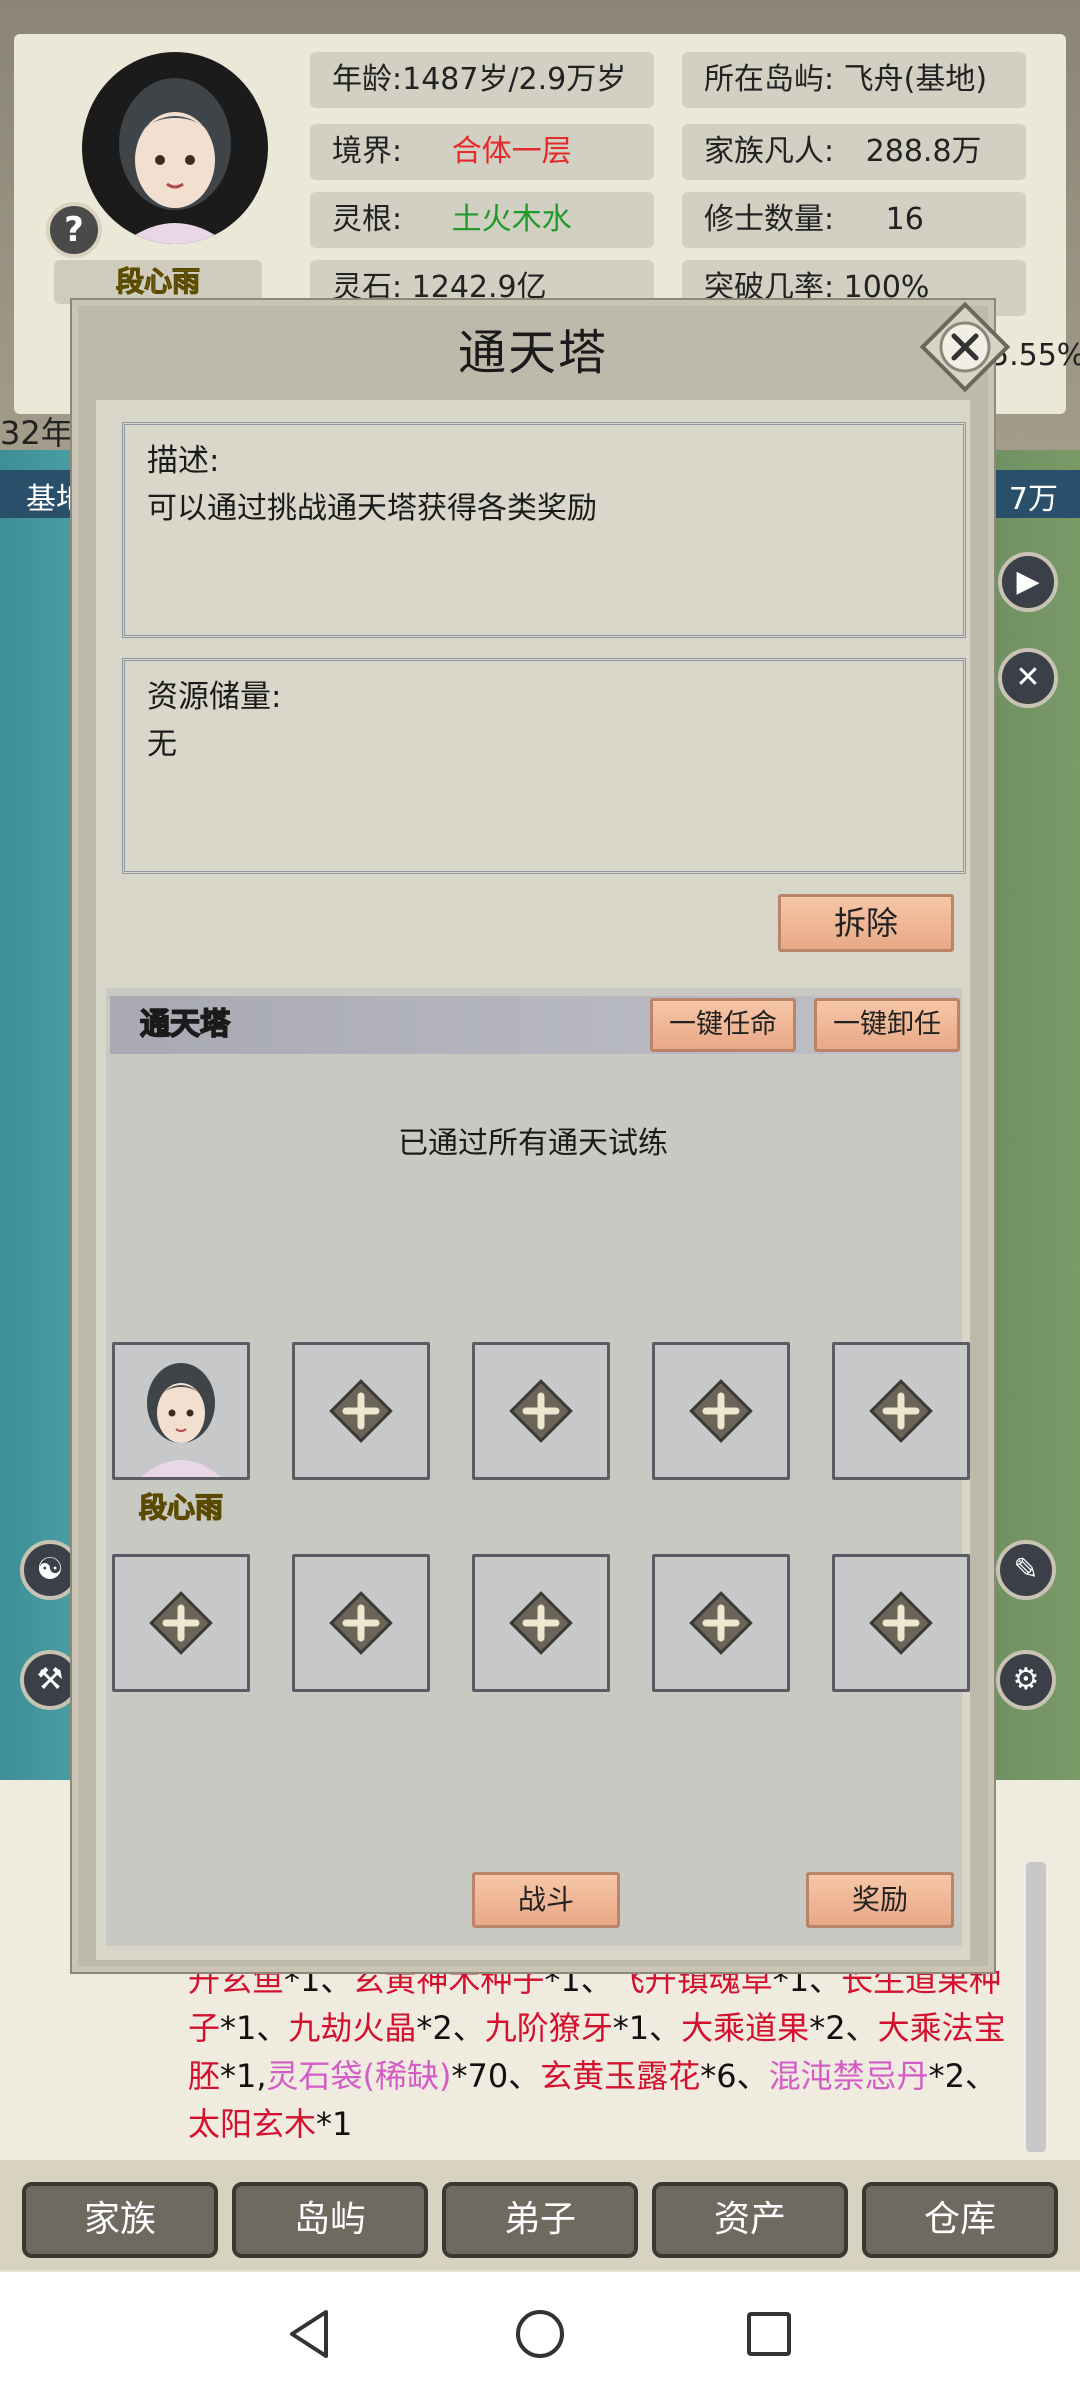 This screenshot has height=2388, width=1080. What do you see at coordinates (723, 1025) in the screenshot?
I see `appoint-all-button: 一键任命` at bounding box center [723, 1025].